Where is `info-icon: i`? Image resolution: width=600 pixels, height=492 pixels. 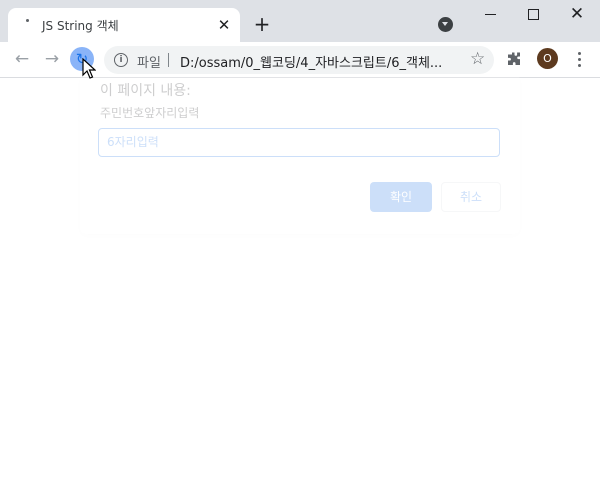
info-icon: i is located at coordinates (121, 60).